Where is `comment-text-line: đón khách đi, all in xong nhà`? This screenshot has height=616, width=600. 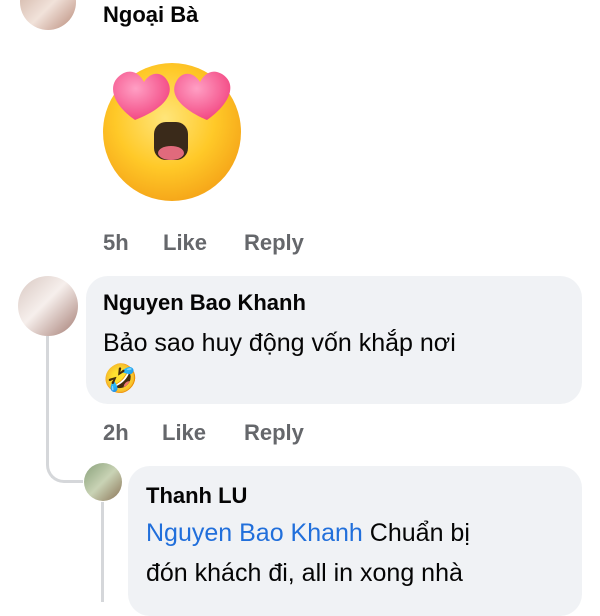 comment-text-line: đón khách đi, all in xong nhà is located at coordinates (304, 573).